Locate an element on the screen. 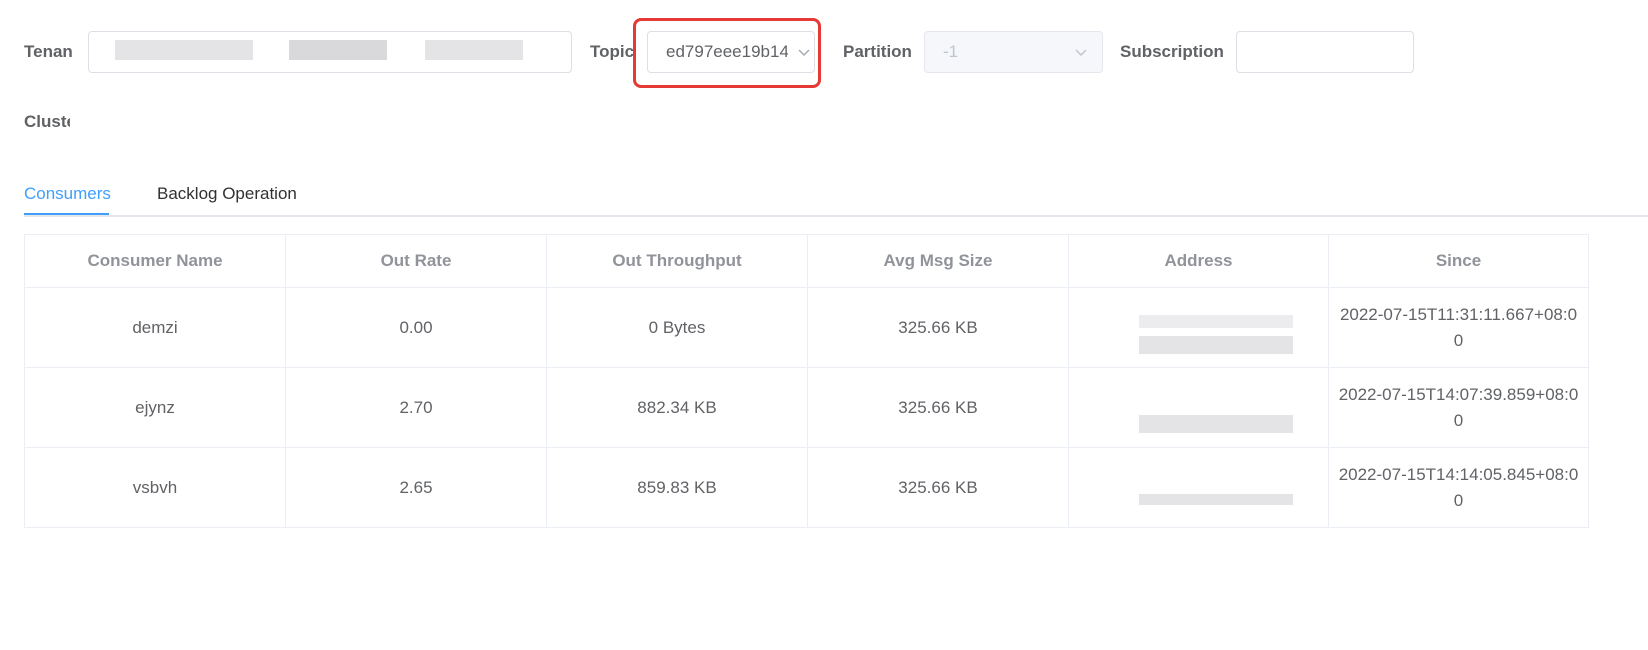  tenant-label: Tenan is located at coordinates (48, 51).